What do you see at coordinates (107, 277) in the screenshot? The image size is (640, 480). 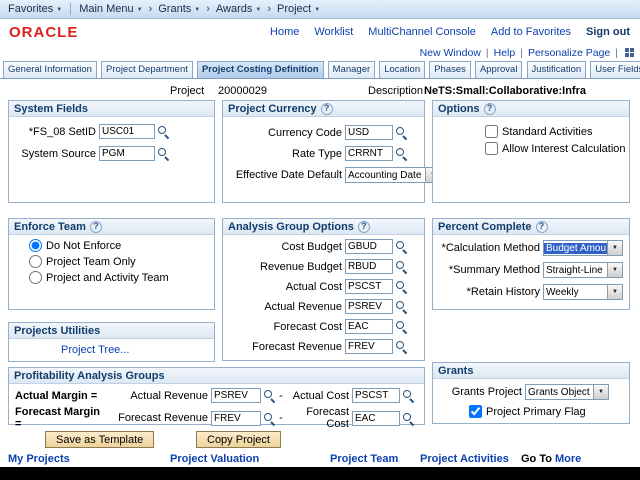 I see `project-and-activity-team-label: Project and Activity Team` at bounding box center [107, 277].